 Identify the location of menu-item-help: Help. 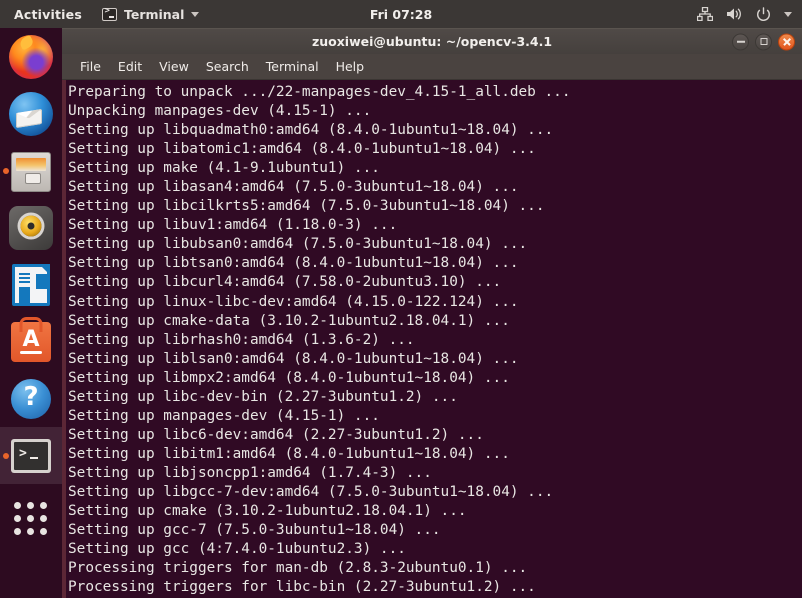
(350, 66).